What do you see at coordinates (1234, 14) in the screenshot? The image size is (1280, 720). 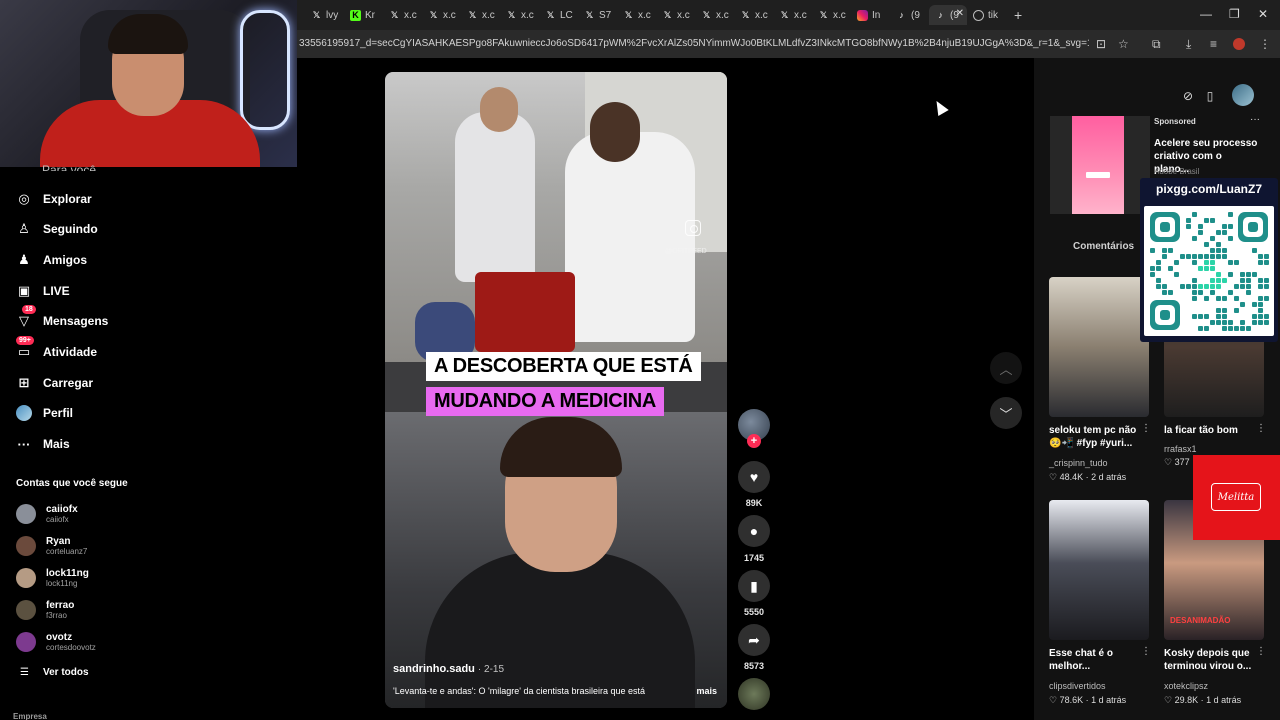 I see `maximize-icon: ❐` at bounding box center [1234, 14].